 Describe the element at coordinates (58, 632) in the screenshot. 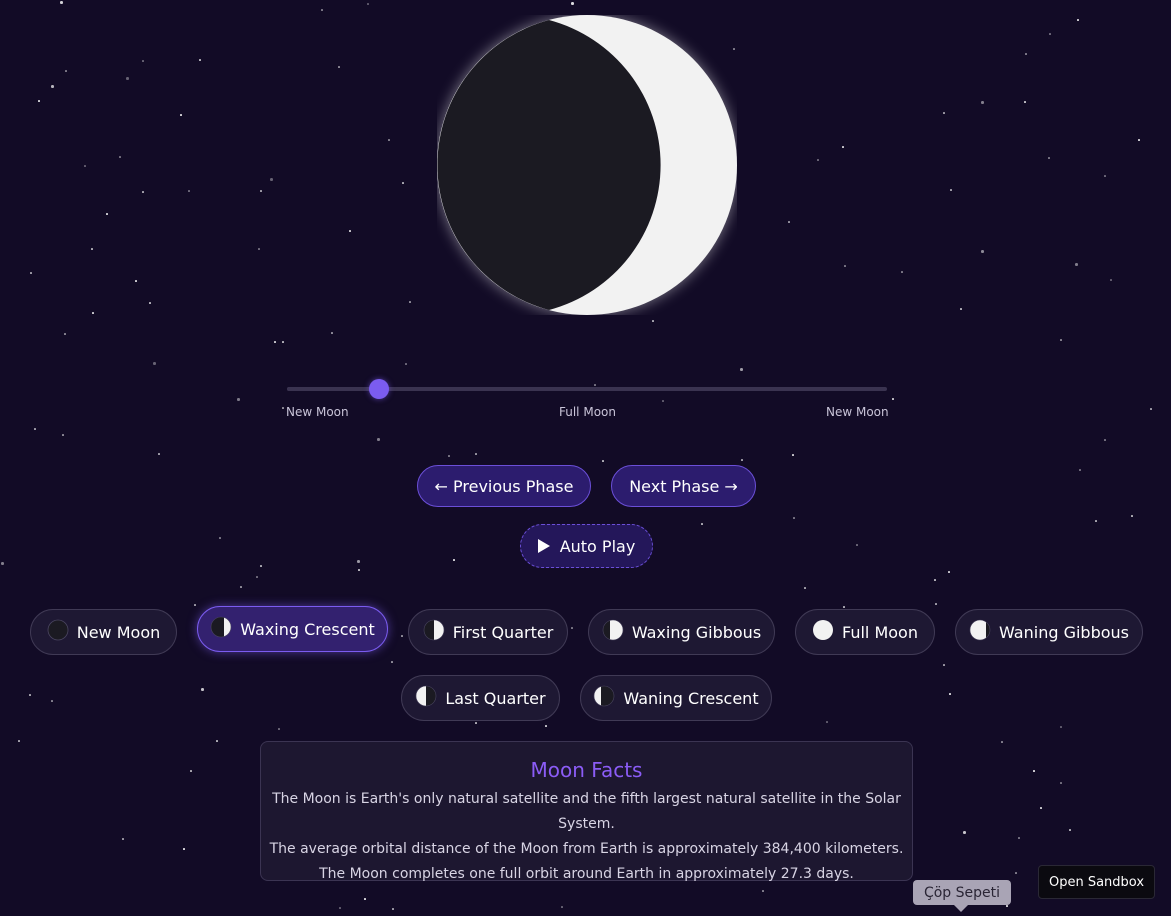

I see `new-moon-icon` at that location.